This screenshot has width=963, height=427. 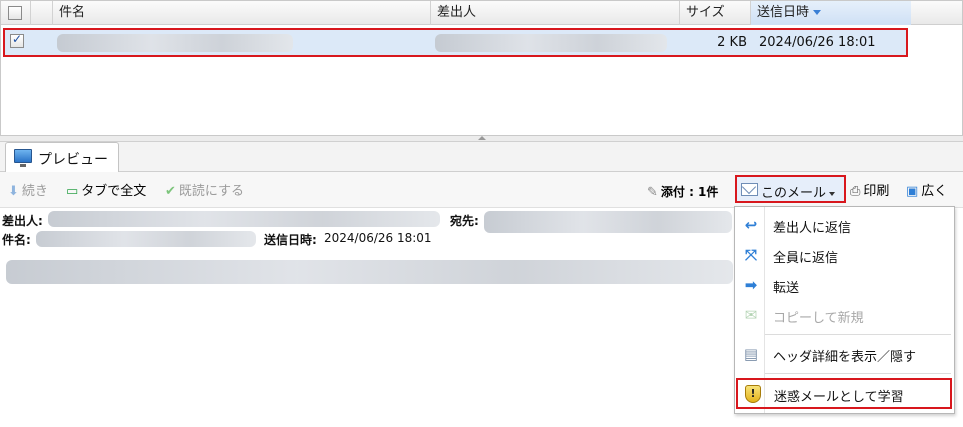 What do you see at coordinates (798, 191) in the screenshot?
I see `this-mail-label: このメール` at bounding box center [798, 191].